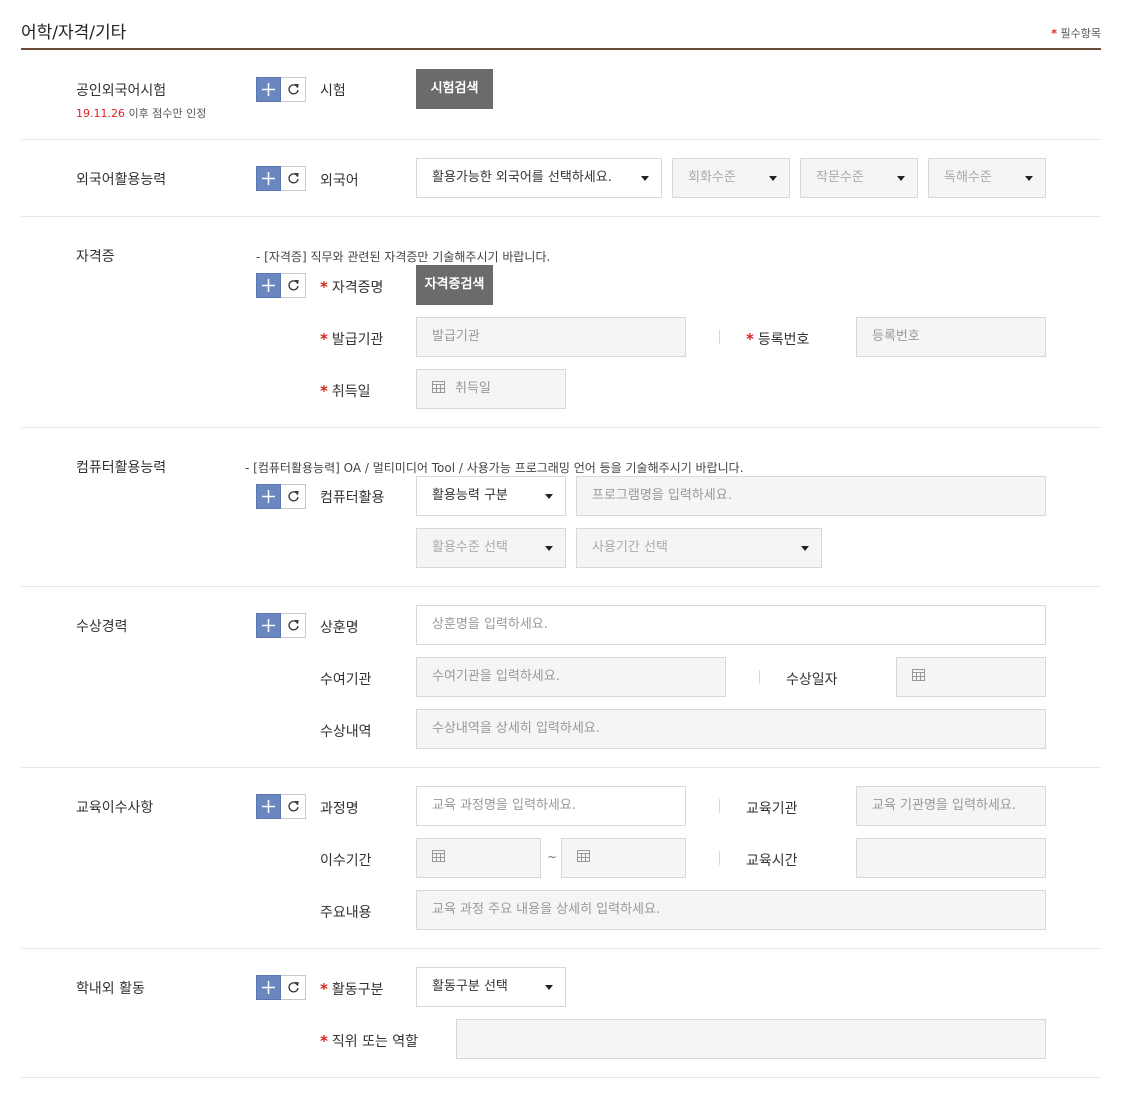 The image size is (1125, 1104). Describe the element at coordinates (1076, 33) in the screenshot. I see `required-note: * 필수항목` at that location.